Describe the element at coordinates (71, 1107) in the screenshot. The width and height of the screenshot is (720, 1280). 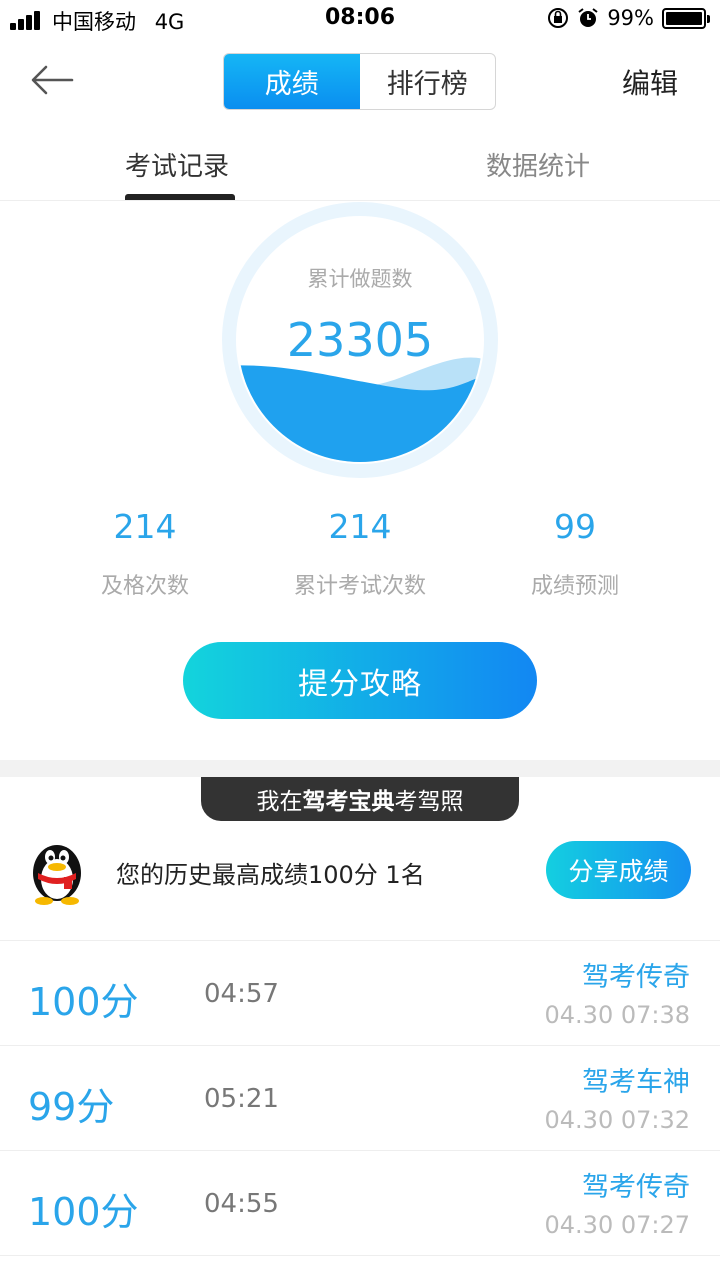
I see `record-score: 99分` at that location.